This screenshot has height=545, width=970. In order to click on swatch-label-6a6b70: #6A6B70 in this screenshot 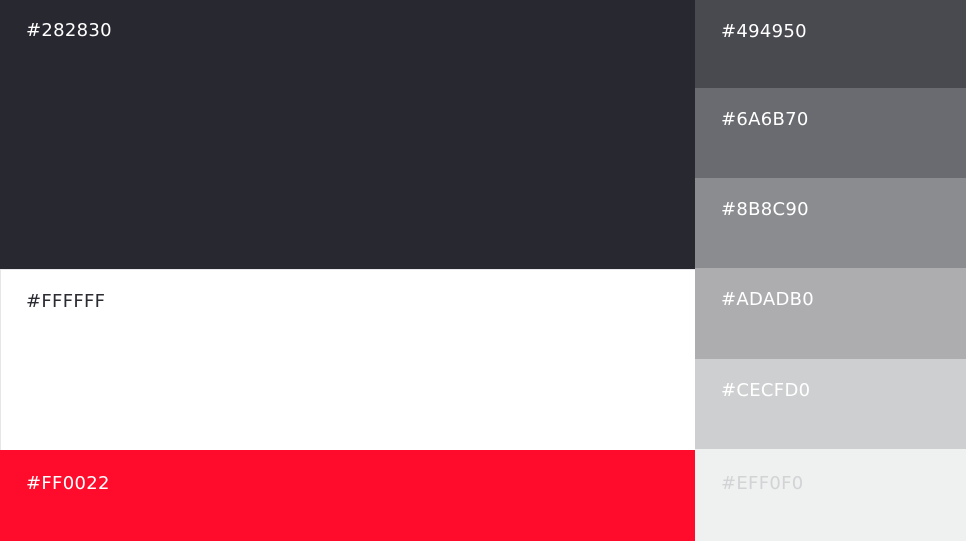, I will do `click(765, 119)`.